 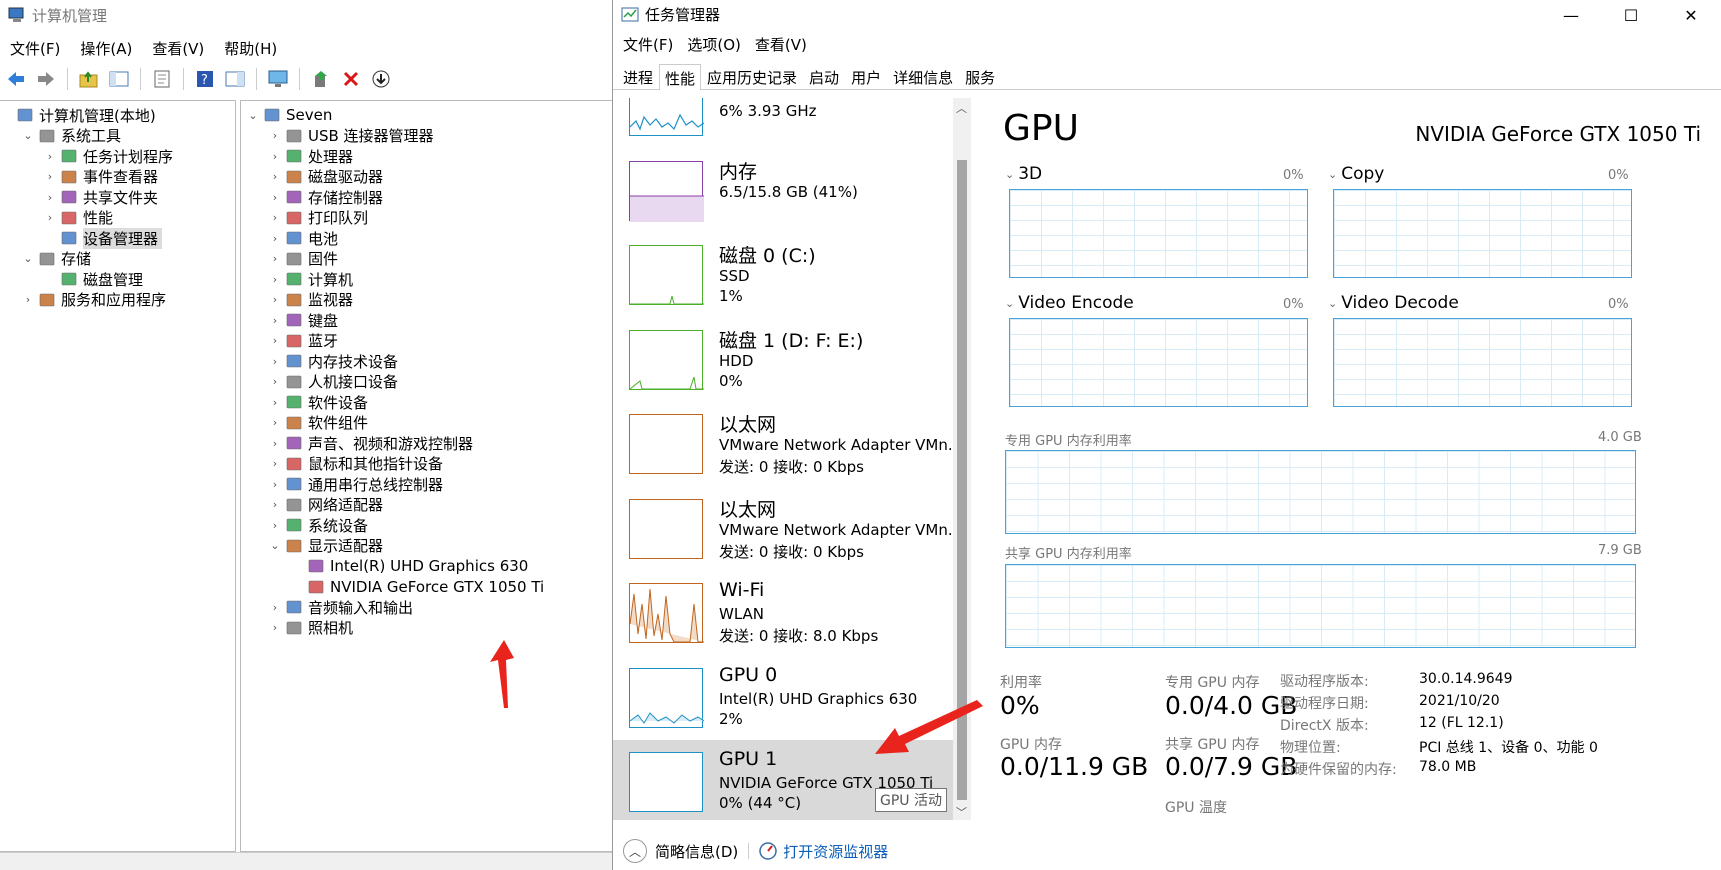 What do you see at coordinates (715, 44) in the screenshot?
I see `tm-menu-options: 选项(O)` at bounding box center [715, 44].